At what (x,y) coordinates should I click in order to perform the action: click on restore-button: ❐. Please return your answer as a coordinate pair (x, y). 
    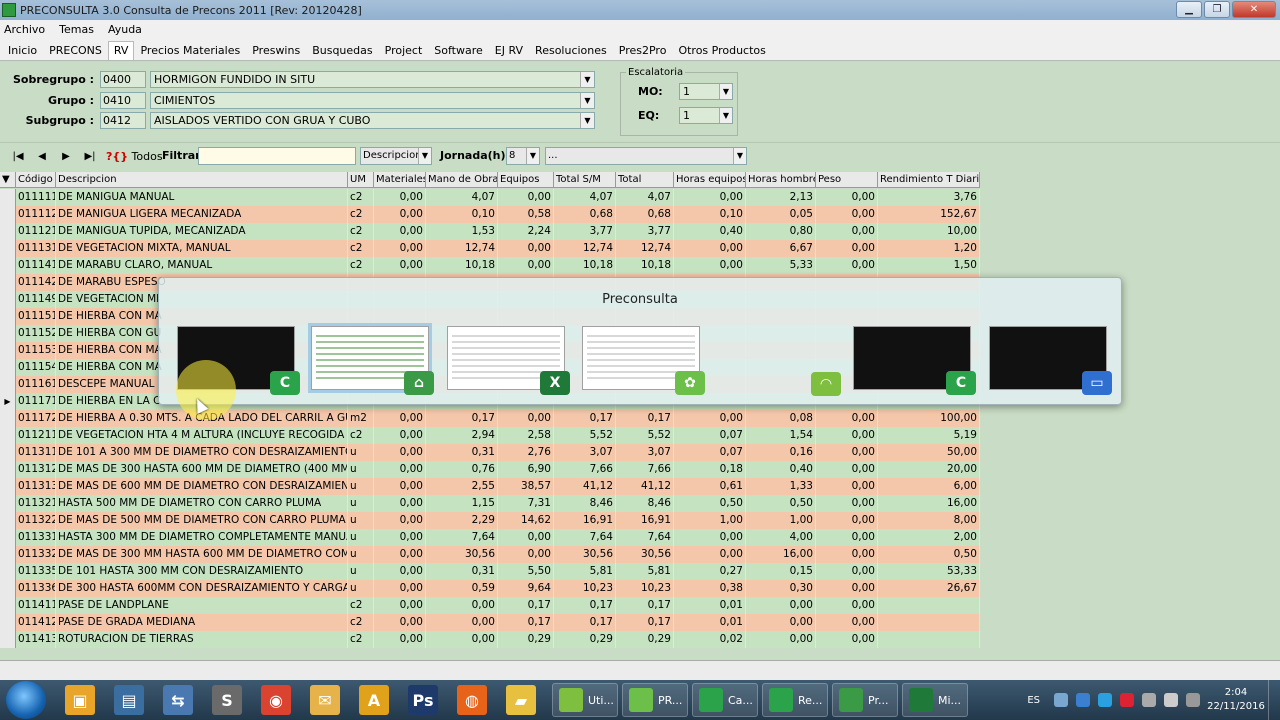
    Looking at the image, I should click on (1217, 9).